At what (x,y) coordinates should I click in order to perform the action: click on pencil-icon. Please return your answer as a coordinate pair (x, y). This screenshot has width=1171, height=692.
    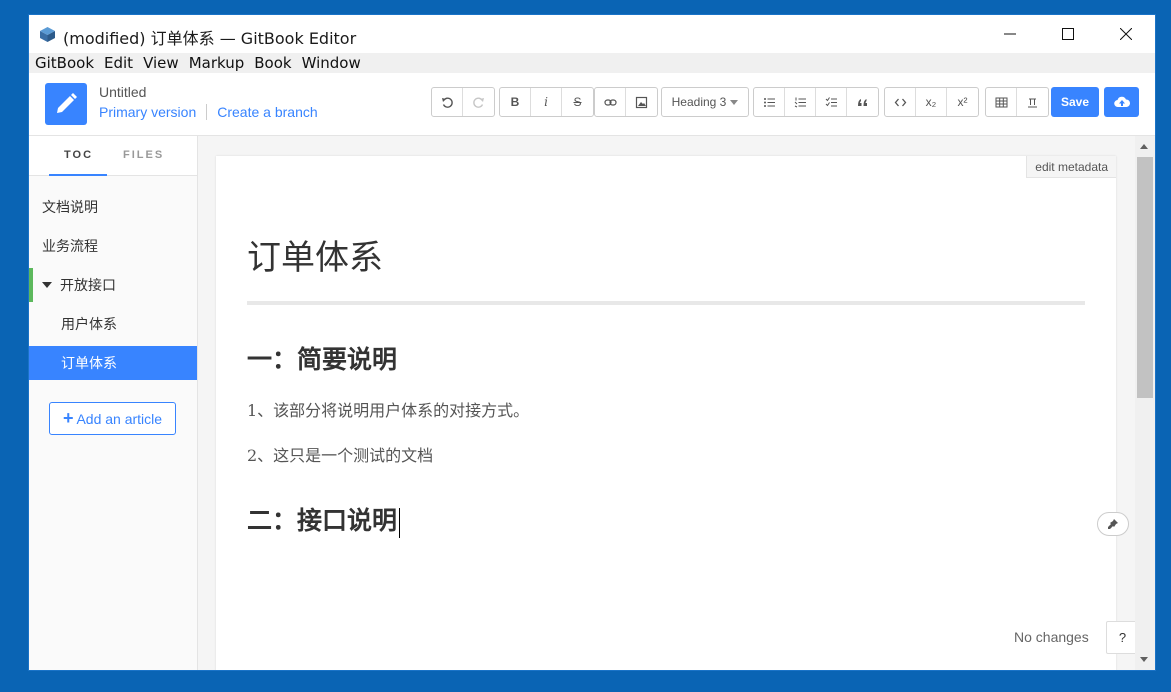
    Looking at the image, I should click on (67, 103).